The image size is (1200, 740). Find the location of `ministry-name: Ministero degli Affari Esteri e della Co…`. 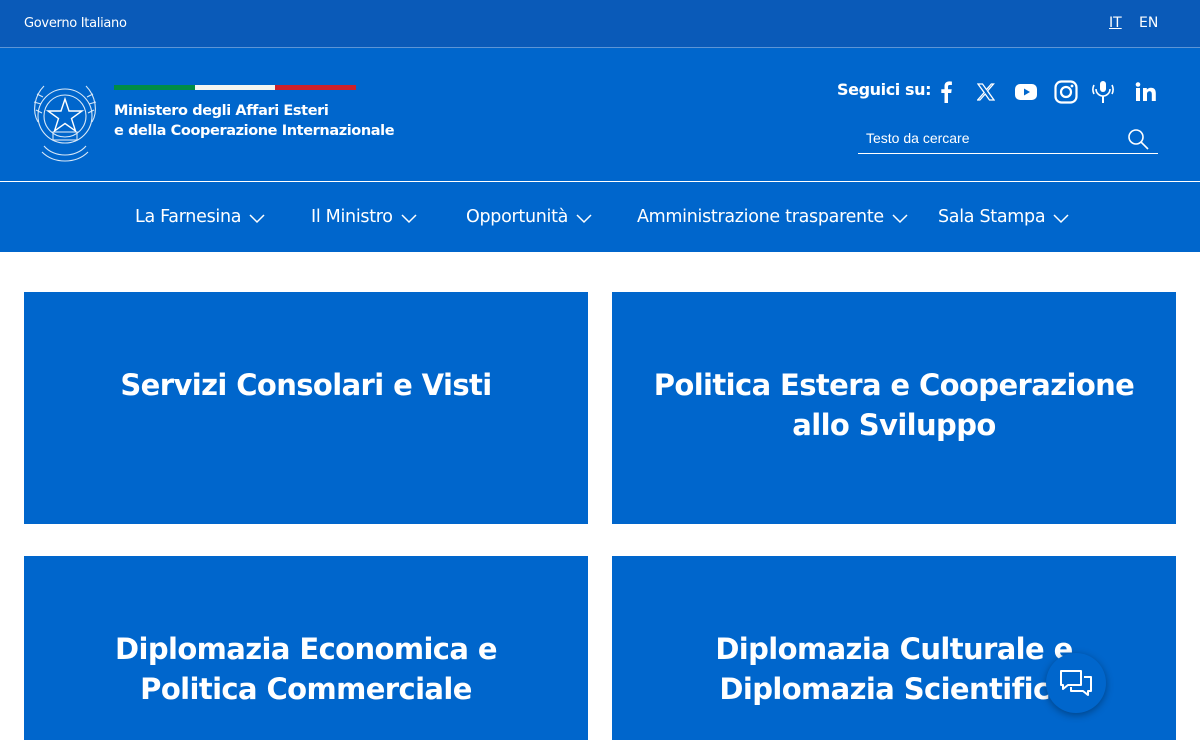

ministry-name: Ministero degli Affari Esteri e della Co… is located at coordinates (254, 121).